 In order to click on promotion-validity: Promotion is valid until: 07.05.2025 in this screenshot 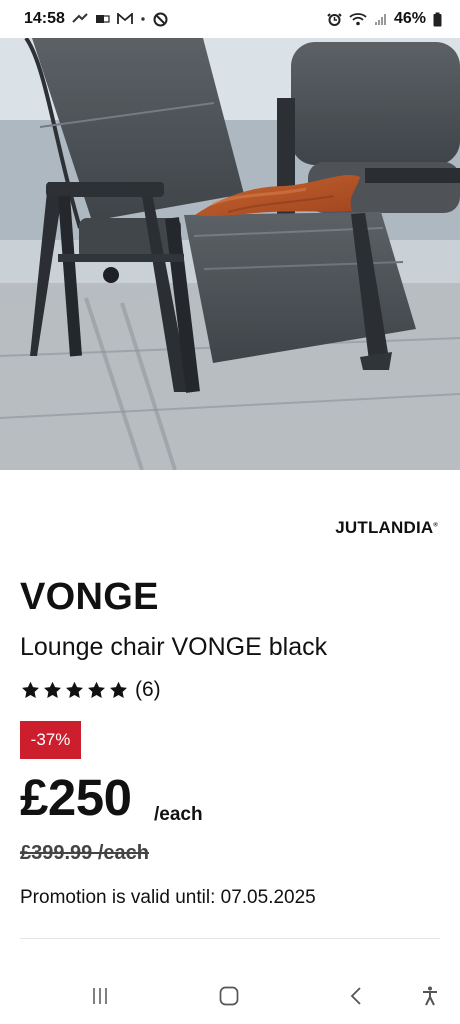, I will do `click(168, 897)`.